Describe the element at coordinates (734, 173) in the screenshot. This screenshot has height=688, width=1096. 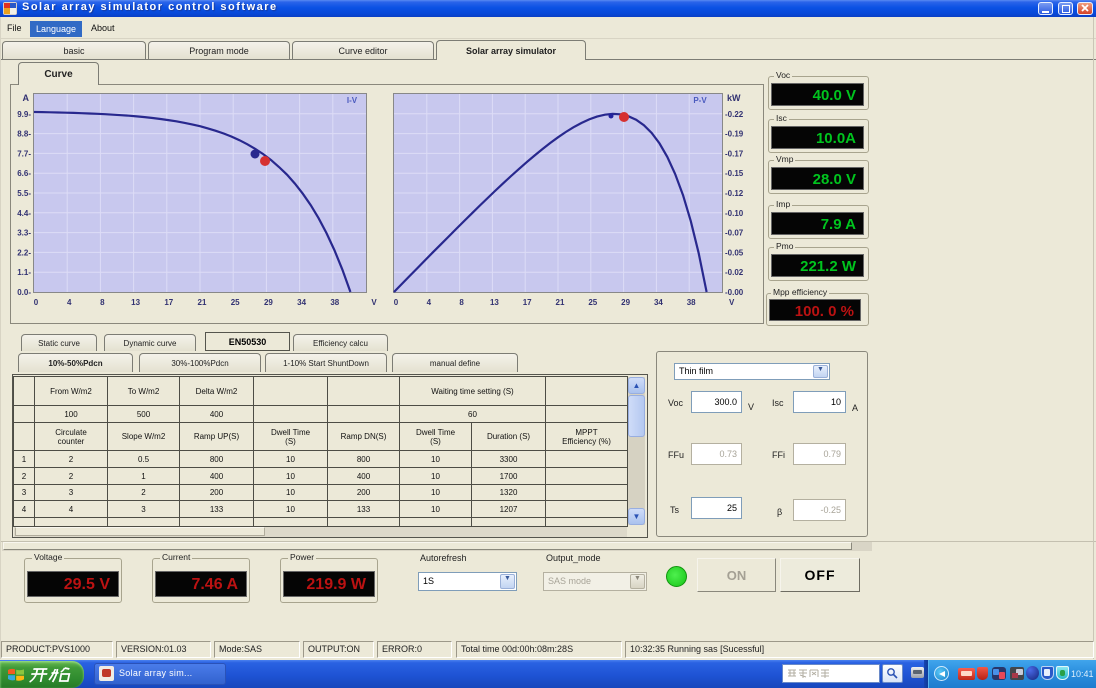
I see `svg-text: -0.15` at that location.